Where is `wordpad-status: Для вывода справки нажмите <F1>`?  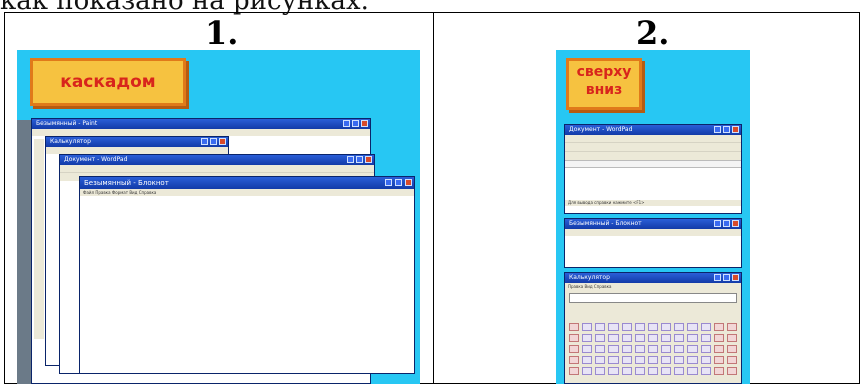
wordpad-status: Для вывода справки нажмите <F1> is located at coordinates (653, 203).